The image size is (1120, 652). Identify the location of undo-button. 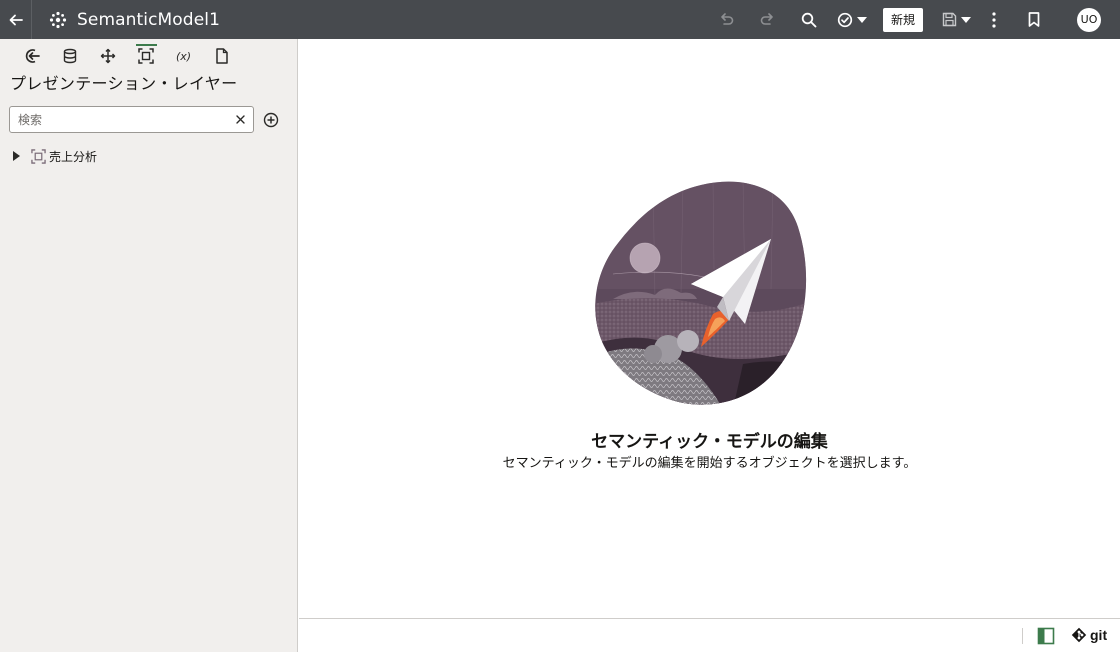
(726, 19).